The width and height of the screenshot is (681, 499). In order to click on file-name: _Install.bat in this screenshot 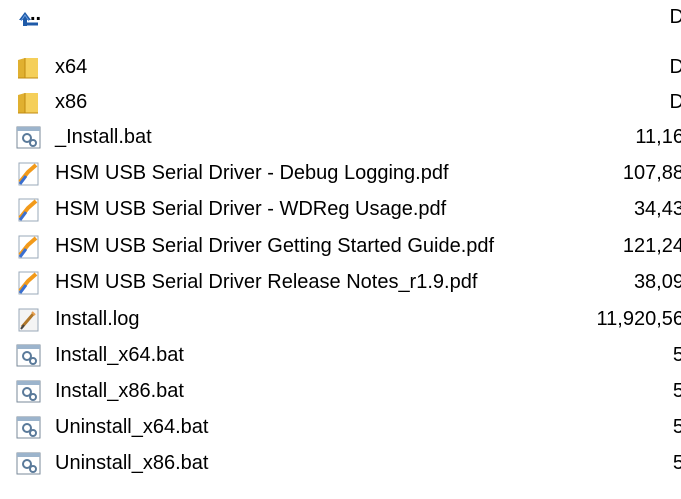, I will do `click(103, 137)`.